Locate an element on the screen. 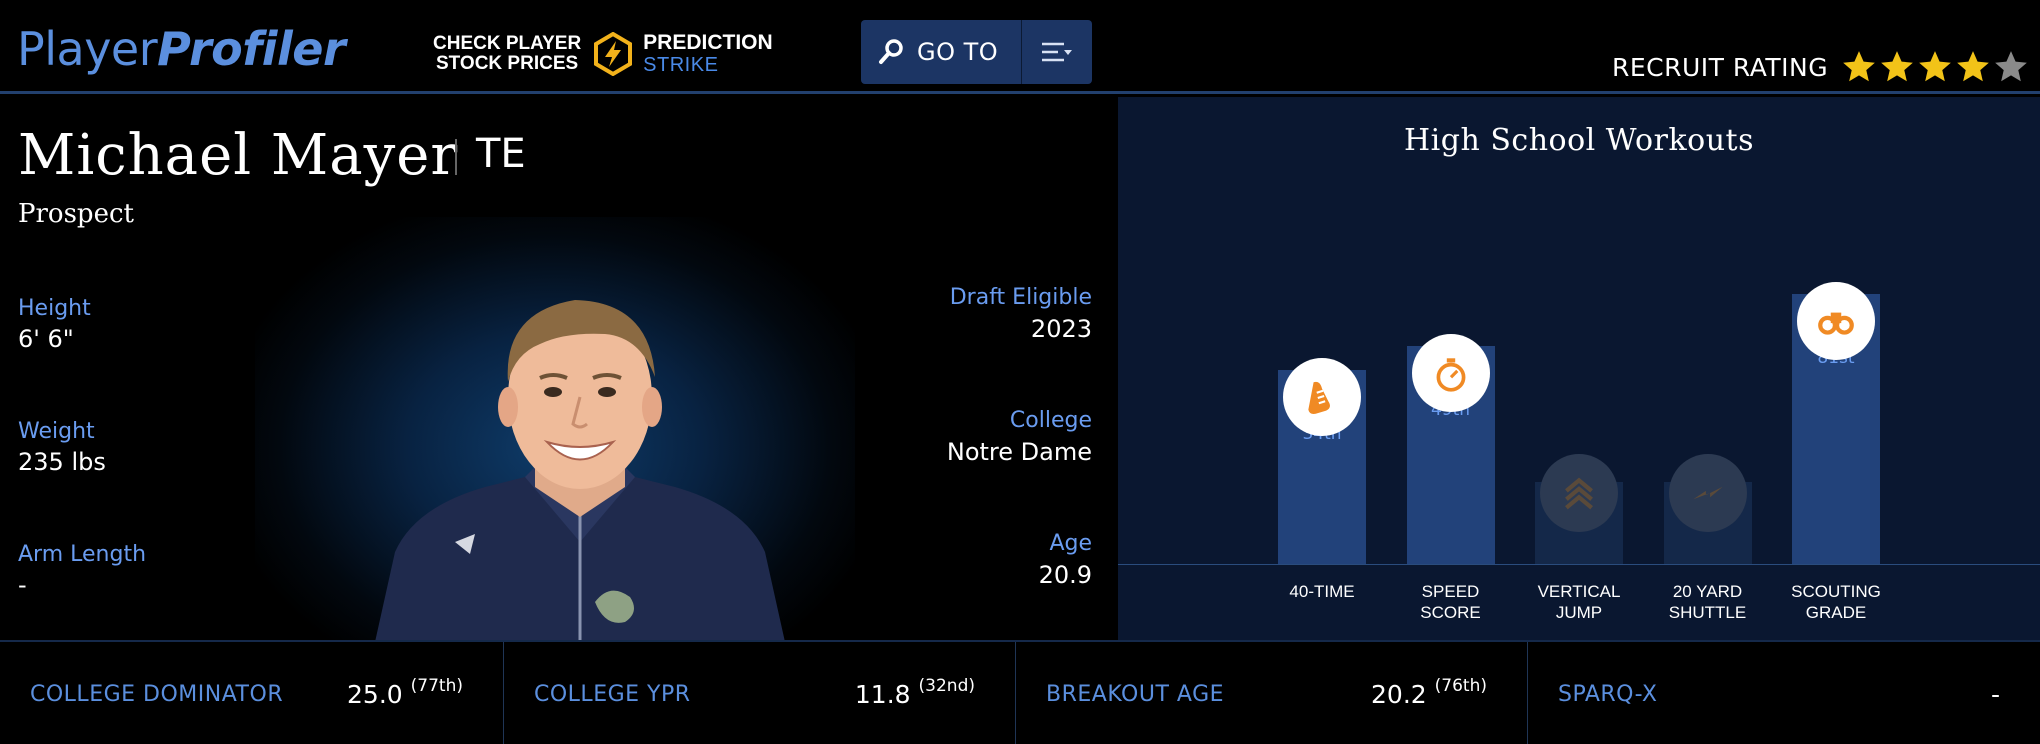 Image resolution: width=2040 pixels, height=744 pixels. goto-label: GO TO is located at coordinates (958, 52).